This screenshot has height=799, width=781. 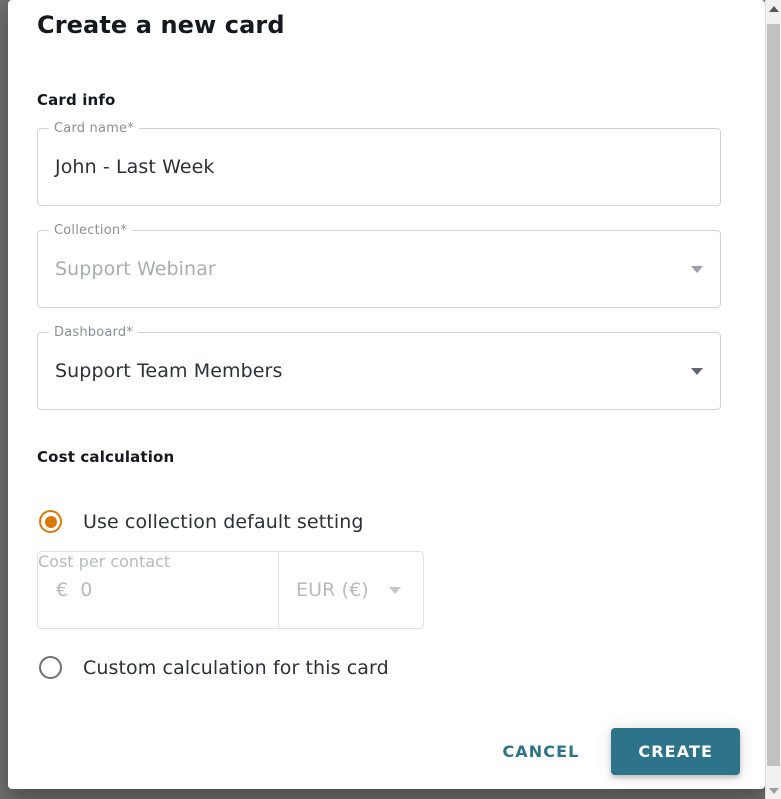 What do you see at coordinates (135, 269) in the screenshot?
I see `collection-value: Support Webinar` at bounding box center [135, 269].